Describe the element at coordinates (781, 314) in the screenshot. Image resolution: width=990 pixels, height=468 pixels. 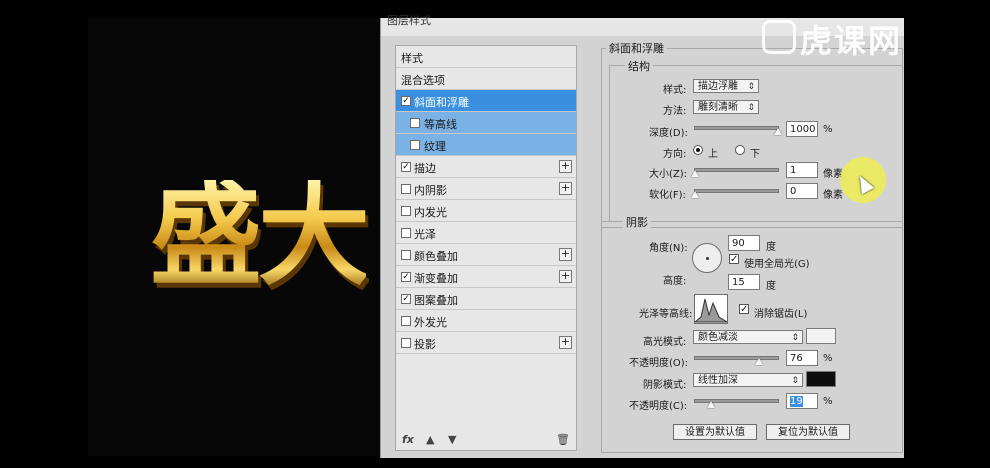
I see `antialias-label: 消除锯齿(L)` at that location.